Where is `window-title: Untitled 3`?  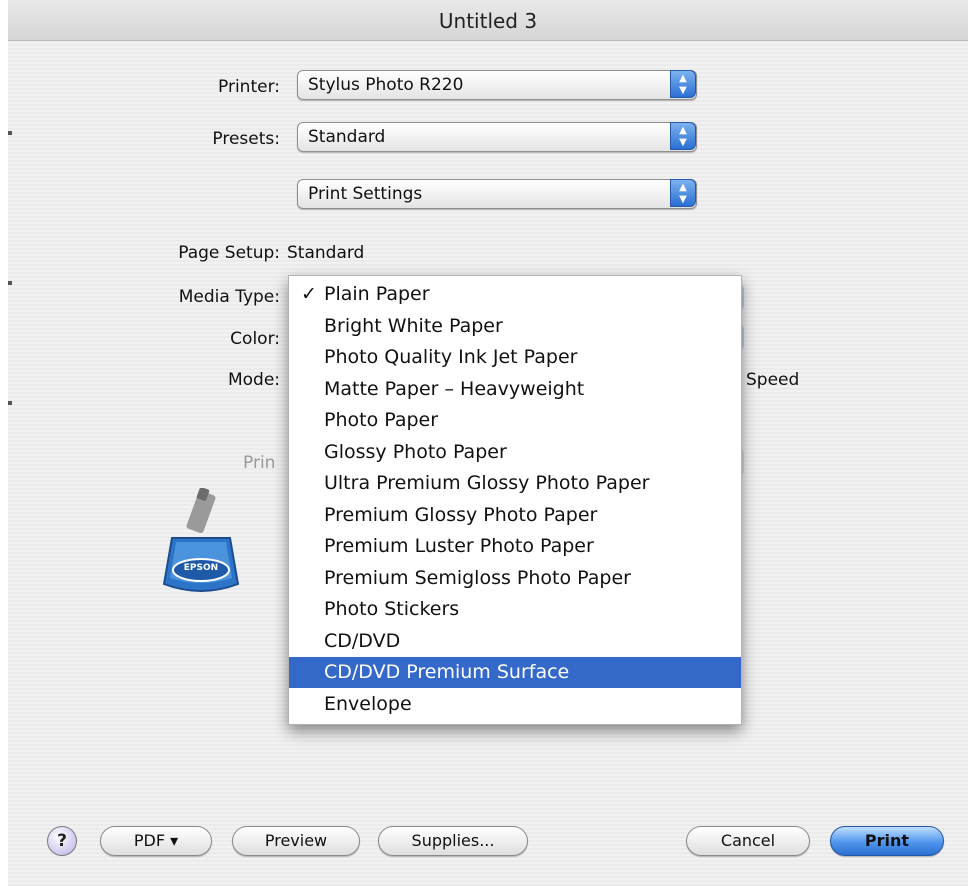 window-title: Untitled 3 is located at coordinates (488, 21).